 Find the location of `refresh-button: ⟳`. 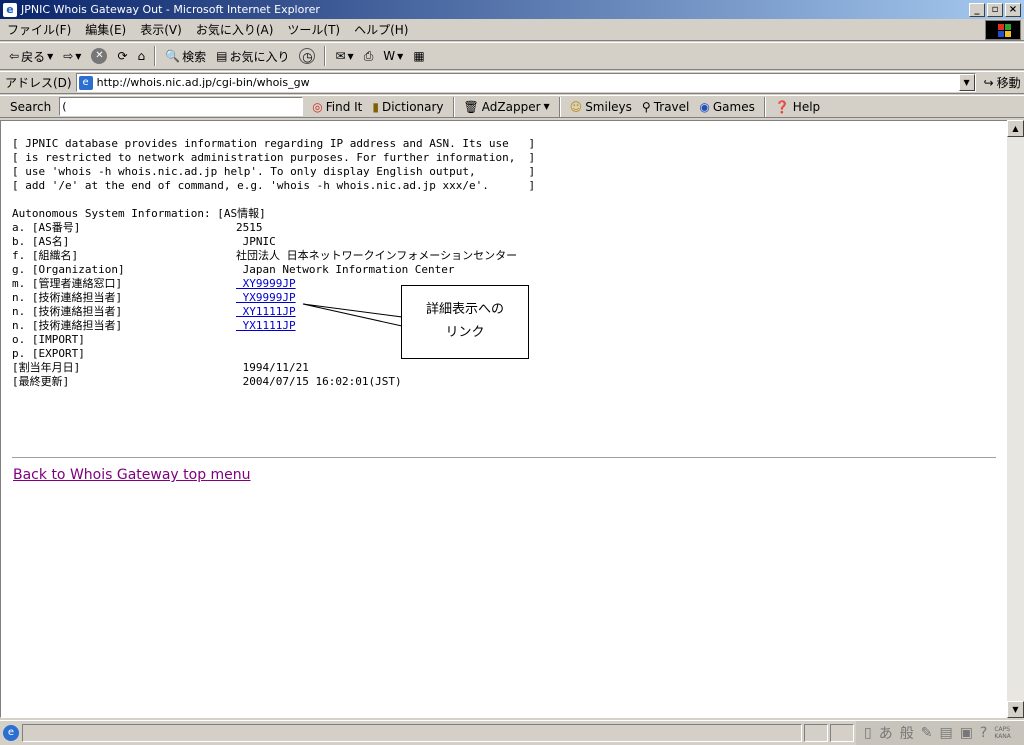

refresh-button: ⟳ is located at coordinates (122, 56).